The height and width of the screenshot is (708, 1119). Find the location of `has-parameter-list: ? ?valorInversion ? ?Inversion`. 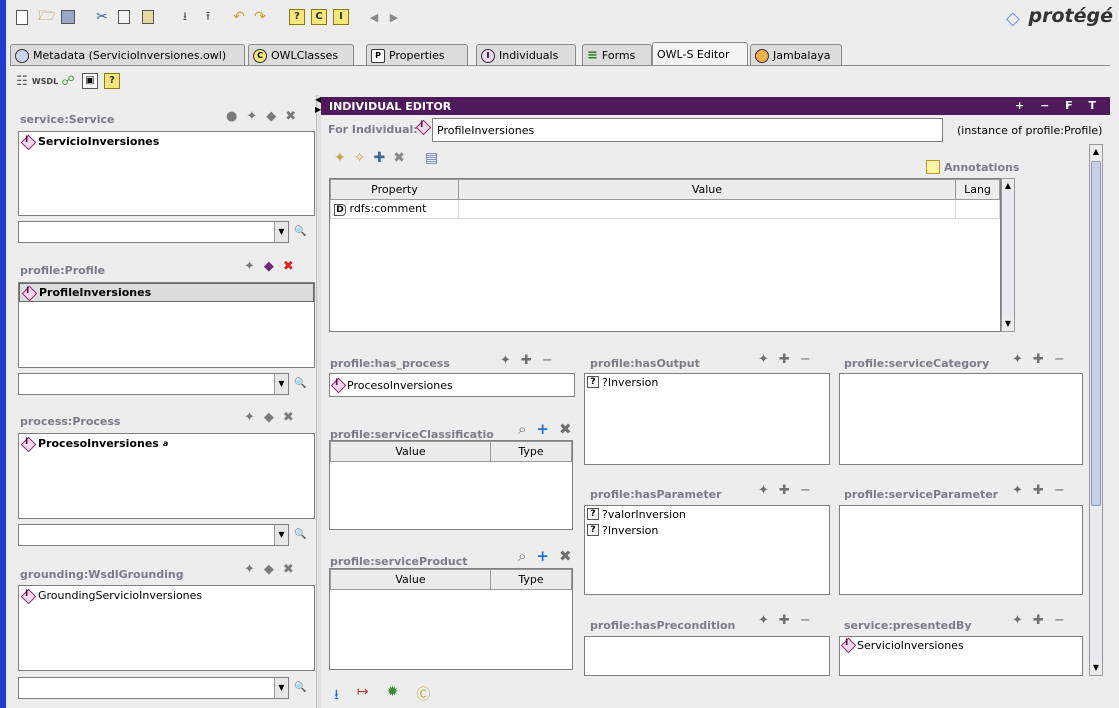

has-parameter-list: ? ?valorInversion ? ?Inversion is located at coordinates (707, 550).